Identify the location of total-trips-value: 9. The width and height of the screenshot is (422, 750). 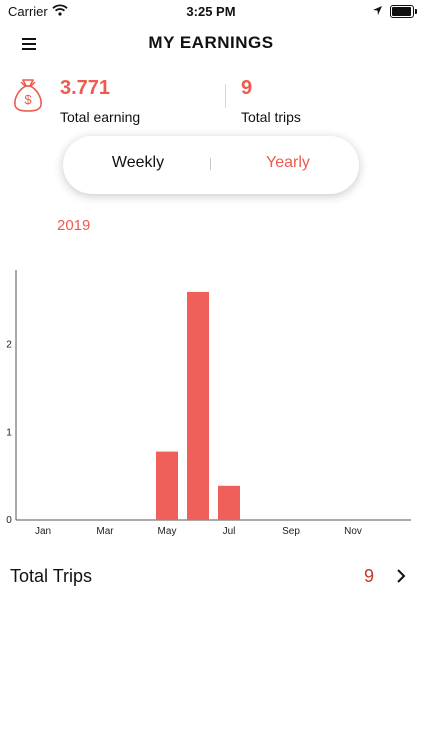
(247, 88).